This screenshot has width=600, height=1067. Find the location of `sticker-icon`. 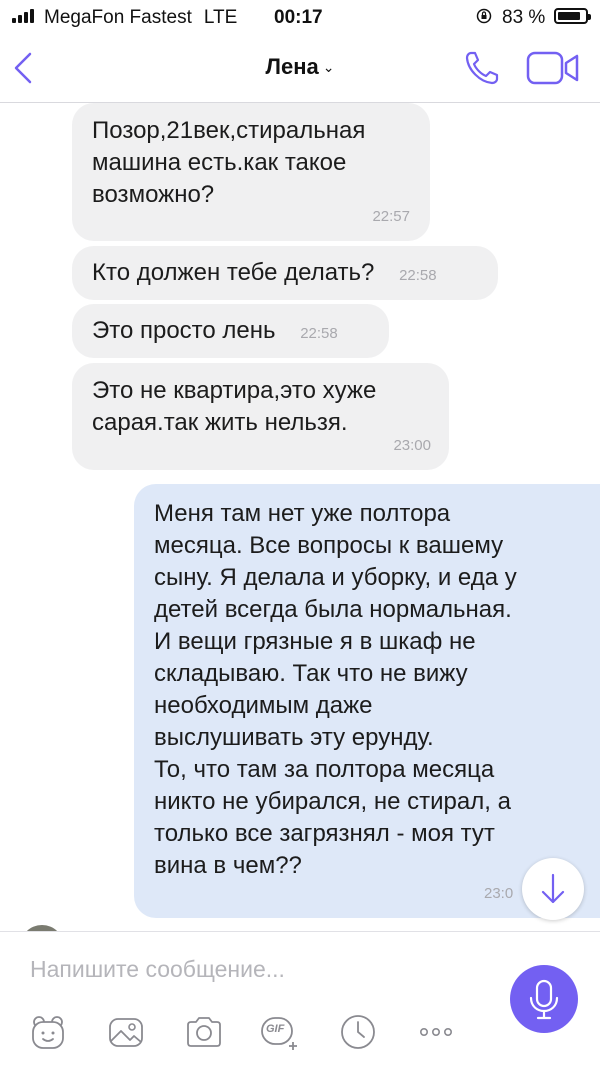

sticker-icon is located at coordinates (48, 1032).